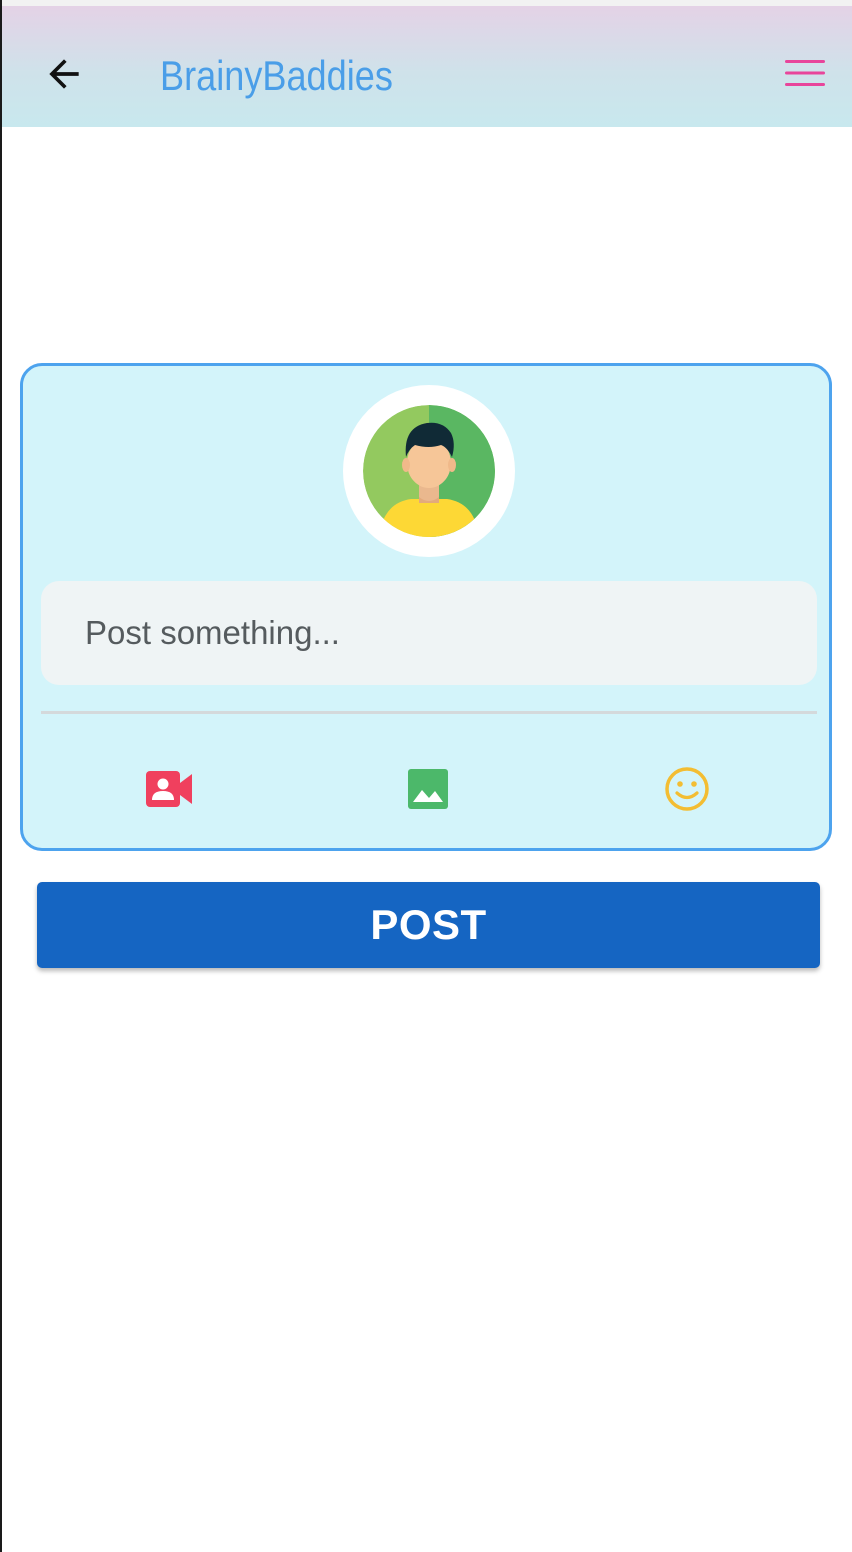  What do you see at coordinates (429, 633) in the screenshot?
I see `post-text-input` at bounding box center [429, 633].